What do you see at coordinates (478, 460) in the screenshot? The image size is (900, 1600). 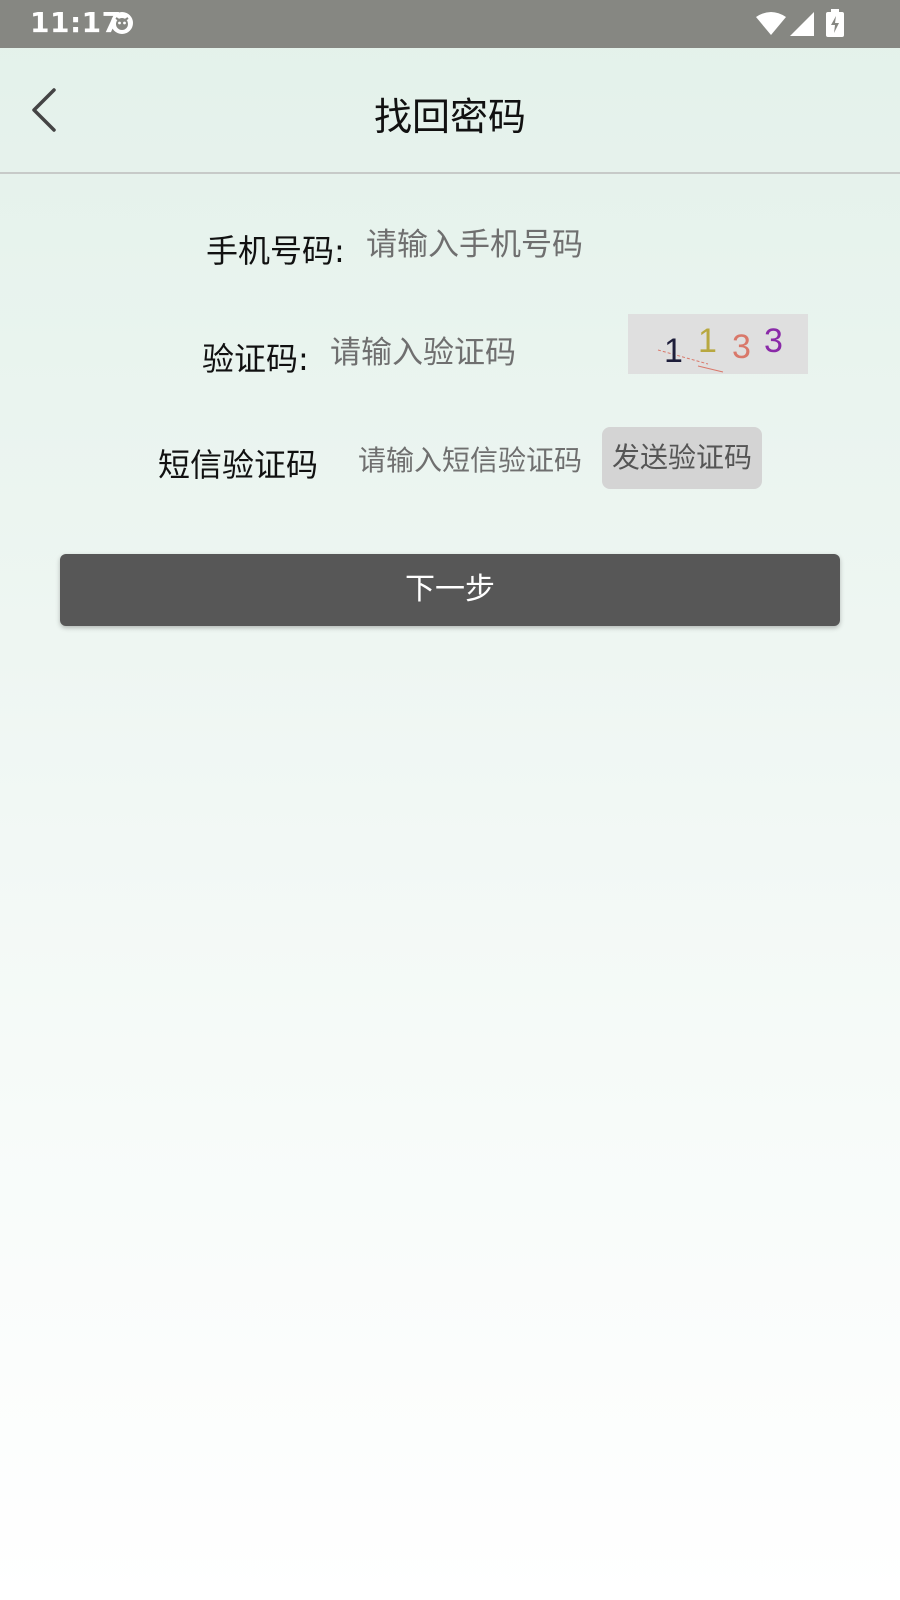 I see `sms-code-input` at bounding box center [478, 460].